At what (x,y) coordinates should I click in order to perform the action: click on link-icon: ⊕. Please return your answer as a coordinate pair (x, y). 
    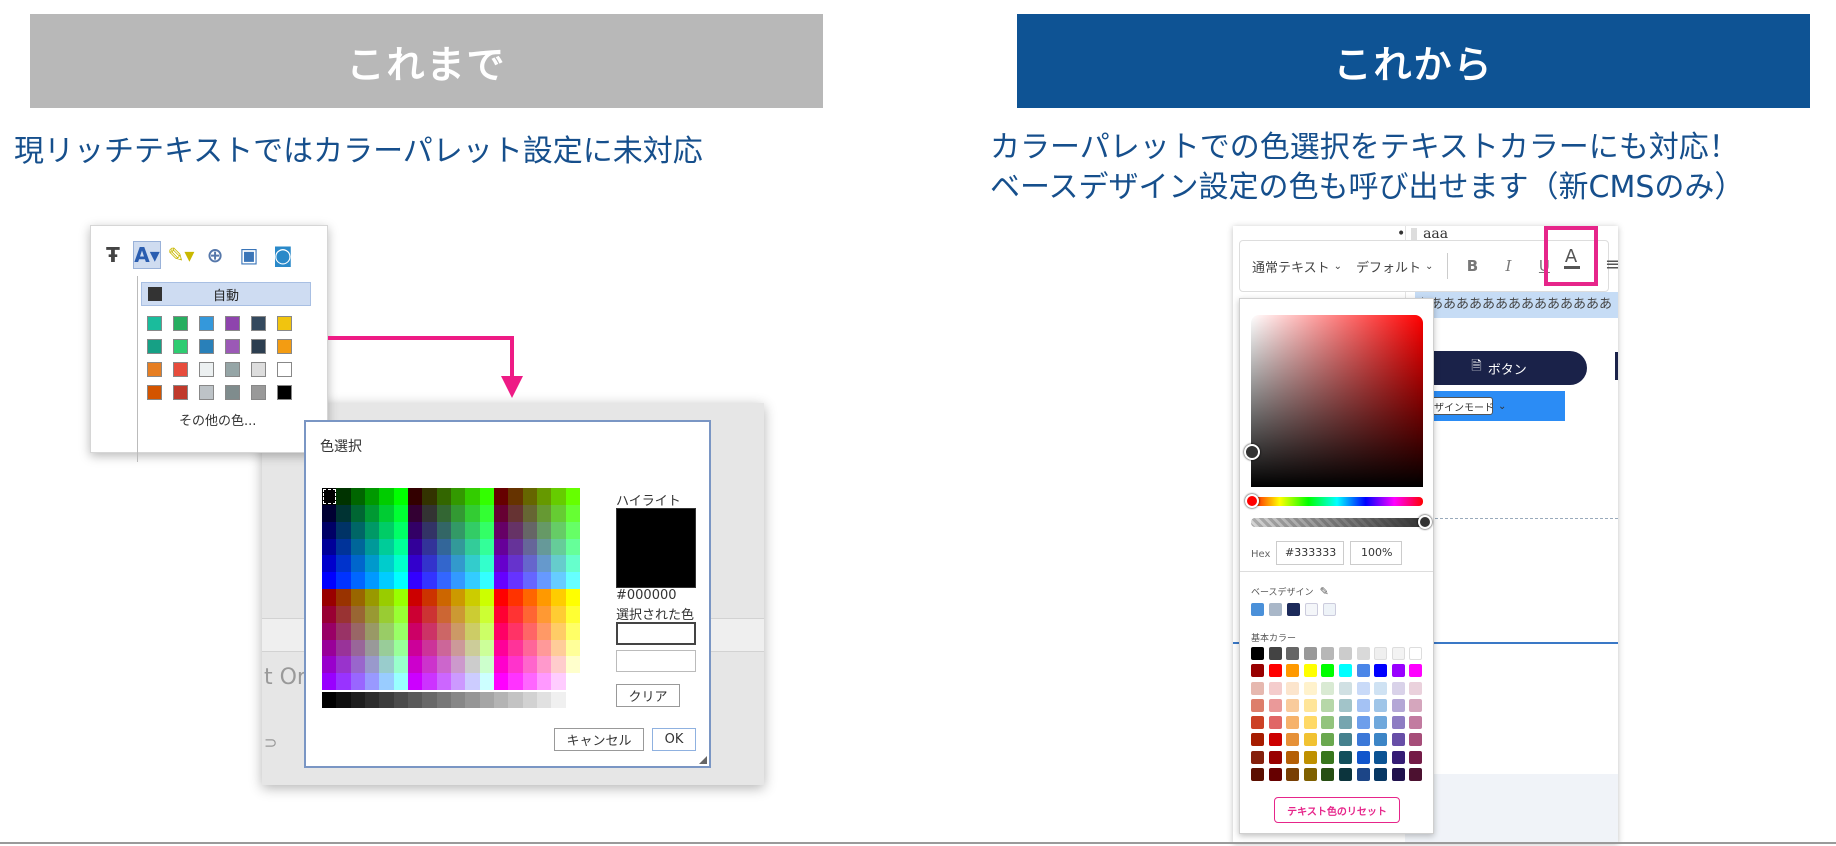
    Looking at the image, I should click on (215, 255).